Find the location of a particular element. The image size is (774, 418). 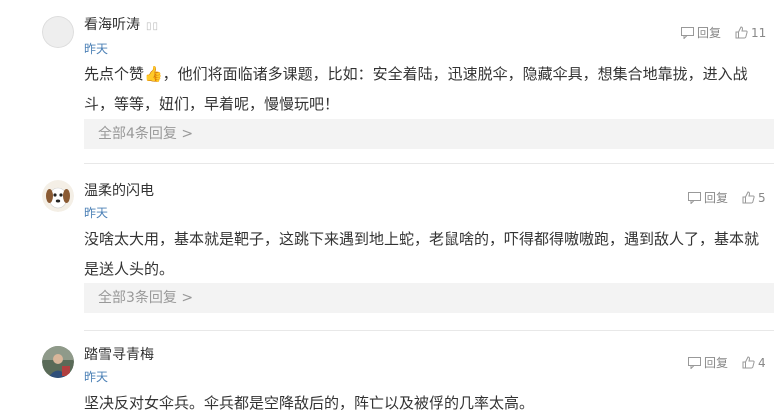

like-count: 11 is located at coordinates (759, 32).